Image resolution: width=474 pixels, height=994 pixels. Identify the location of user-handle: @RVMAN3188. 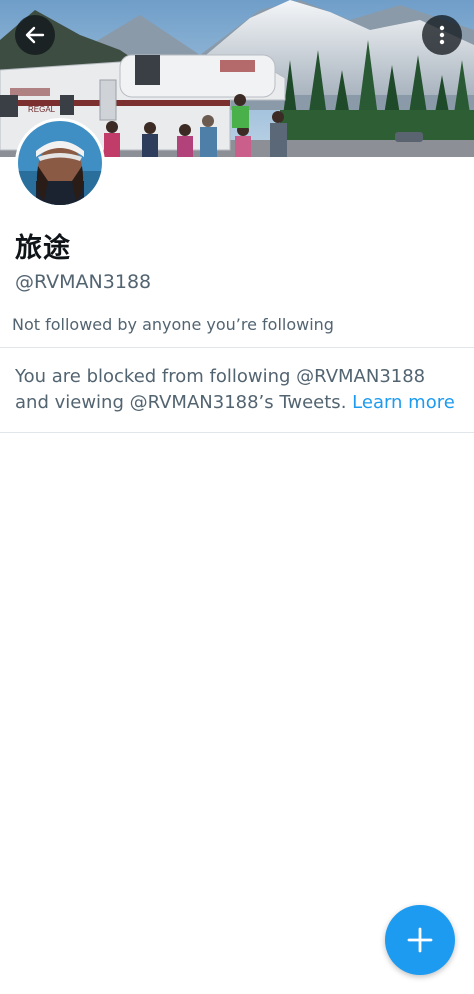
(83, 282).